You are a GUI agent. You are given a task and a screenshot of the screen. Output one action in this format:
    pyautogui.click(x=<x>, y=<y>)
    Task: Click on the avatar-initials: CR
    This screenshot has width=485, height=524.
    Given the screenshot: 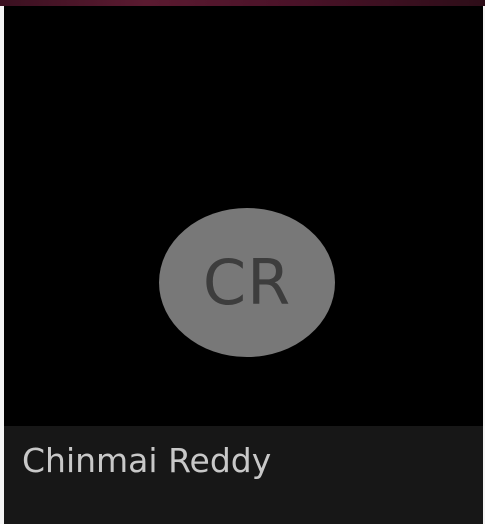 What is the action you would take?
    pyautogui.click(x=247, y=282)
    